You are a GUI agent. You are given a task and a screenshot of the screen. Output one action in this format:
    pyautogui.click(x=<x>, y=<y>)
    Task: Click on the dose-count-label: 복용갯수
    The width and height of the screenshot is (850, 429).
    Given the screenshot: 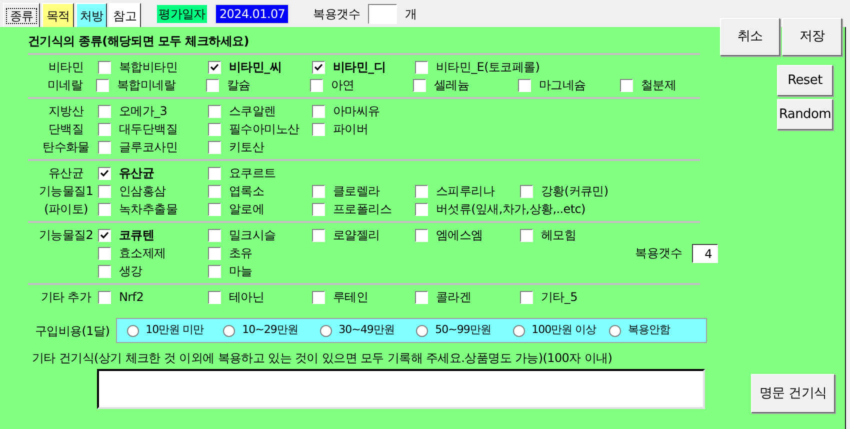 What is the action you would take?
    pyautogui.click(x=336, y=14)
    